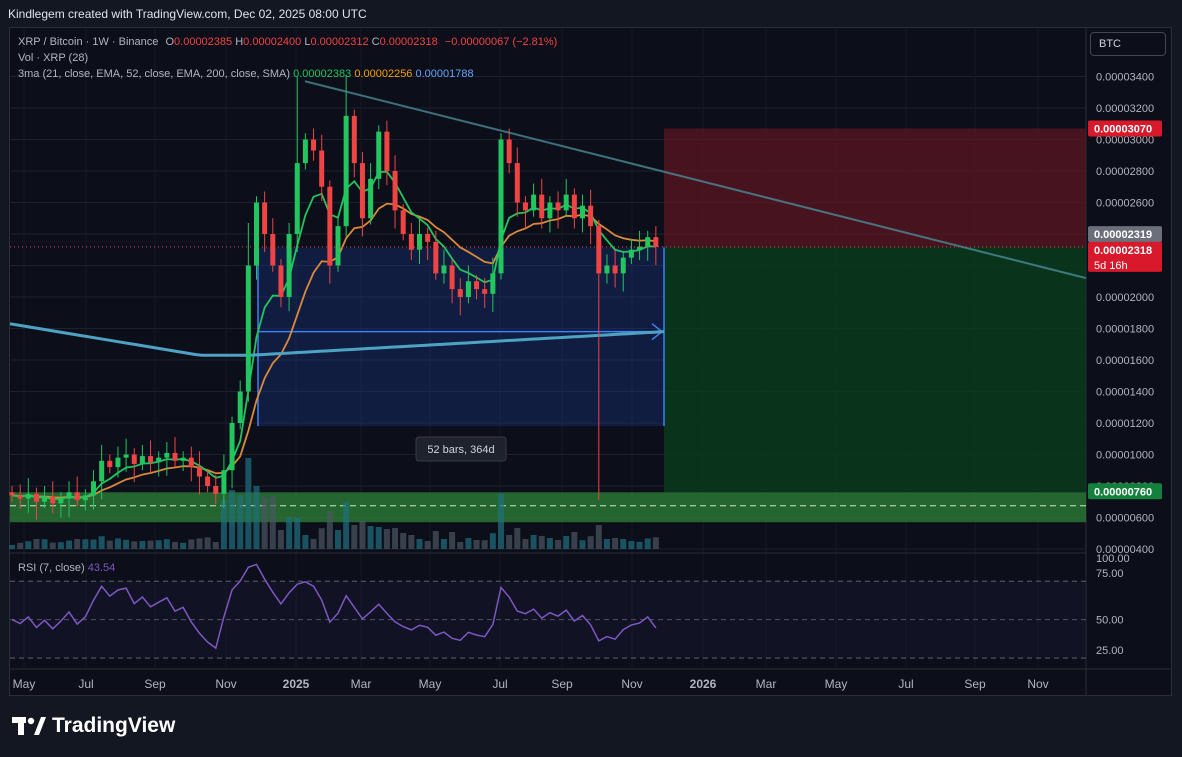  What do you see at coordinates (239, 42) in the screenshot?
I see `high-label: H` at bounding box center [239, 42].